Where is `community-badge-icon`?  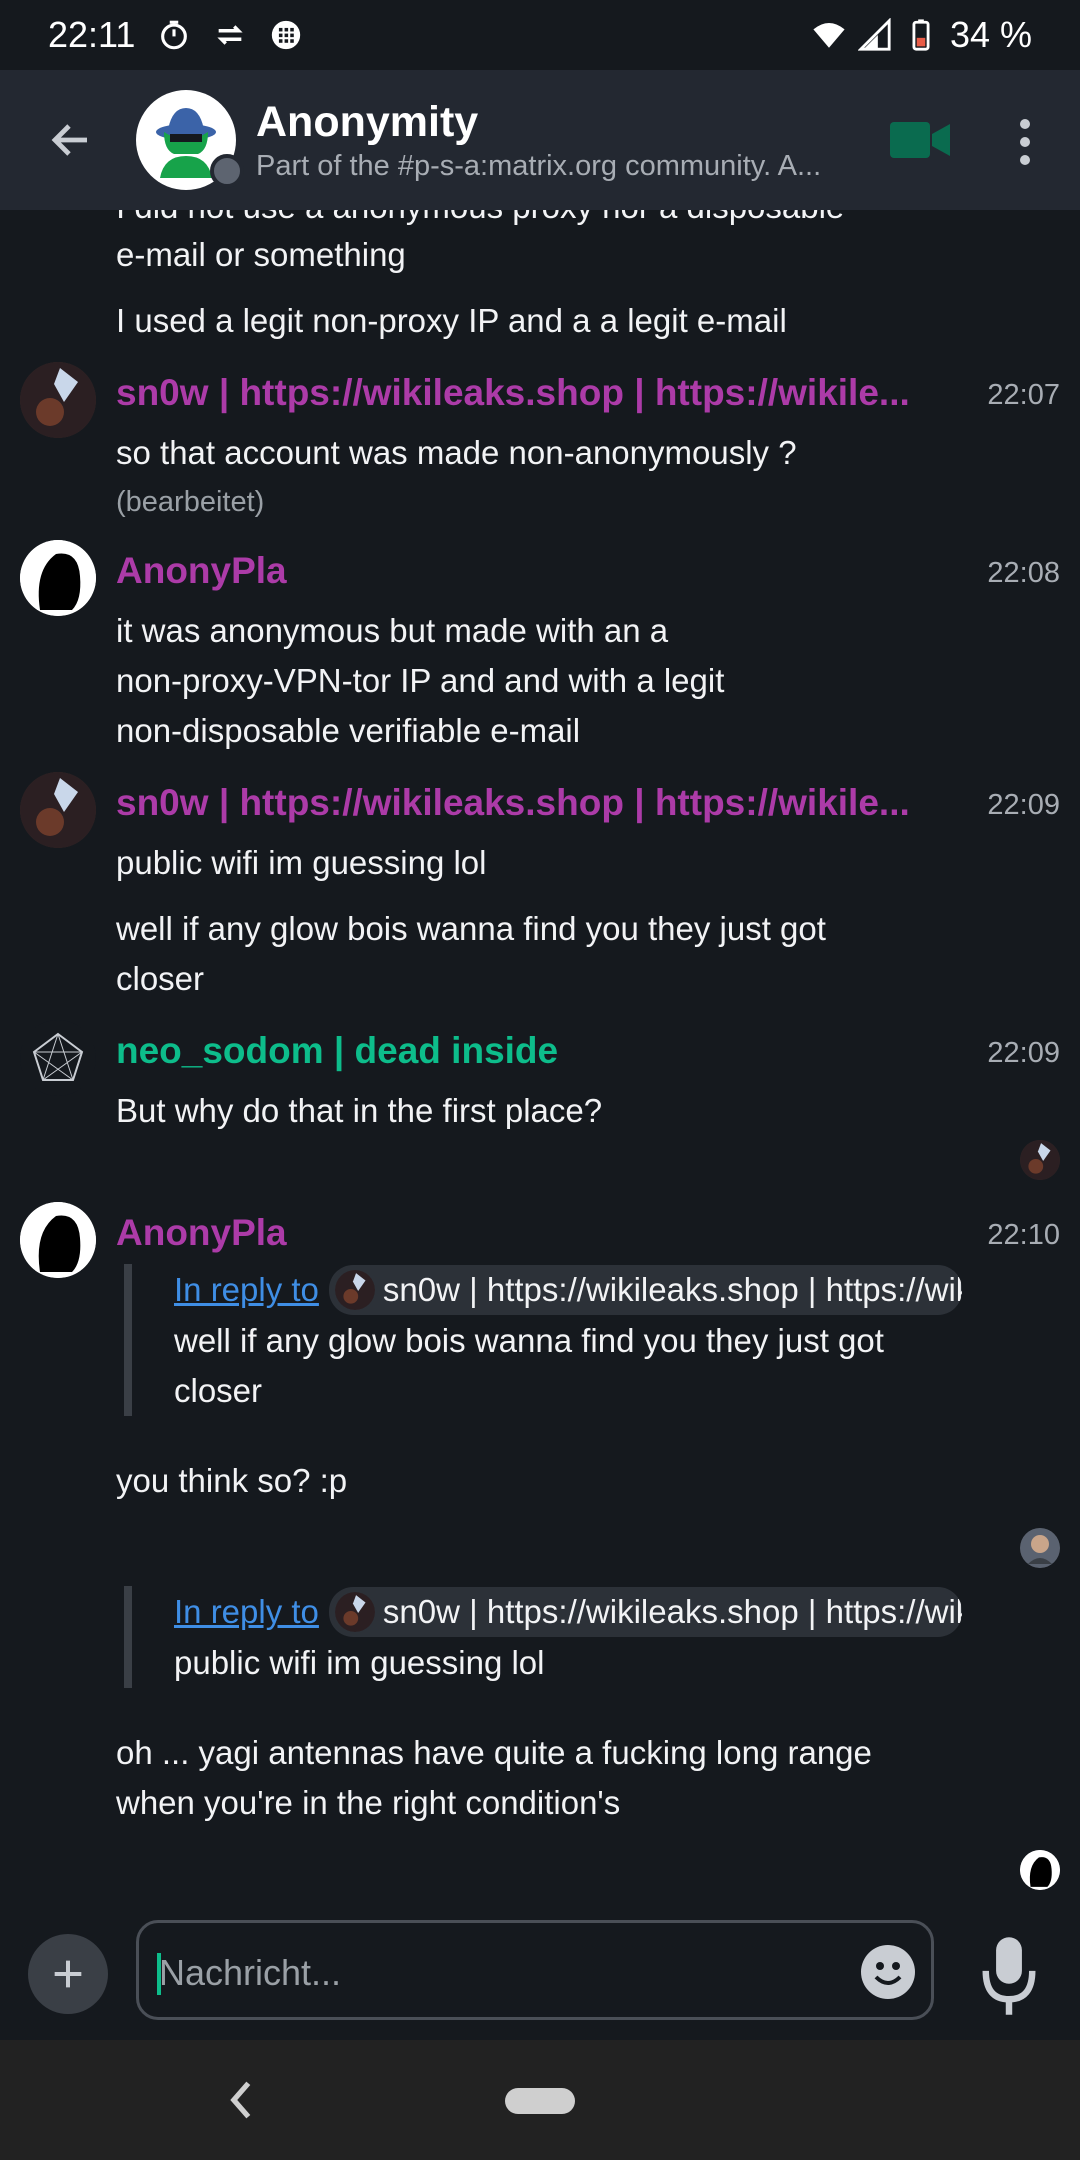 community-badge-icon is located at coordinates (227, 171).